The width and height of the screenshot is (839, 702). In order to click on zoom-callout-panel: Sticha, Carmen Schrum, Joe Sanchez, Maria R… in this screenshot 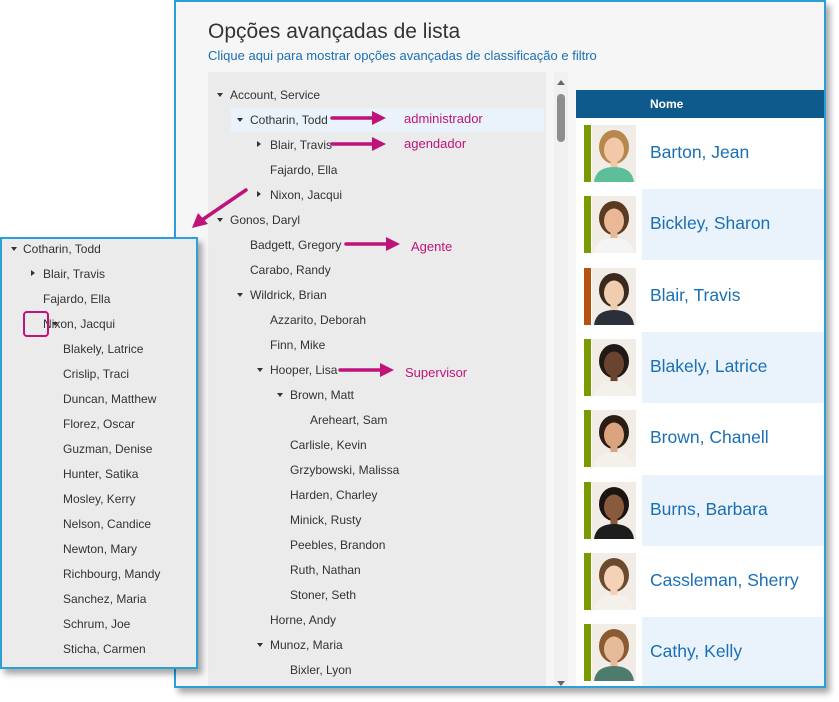, I will do `click(99, 453)`.